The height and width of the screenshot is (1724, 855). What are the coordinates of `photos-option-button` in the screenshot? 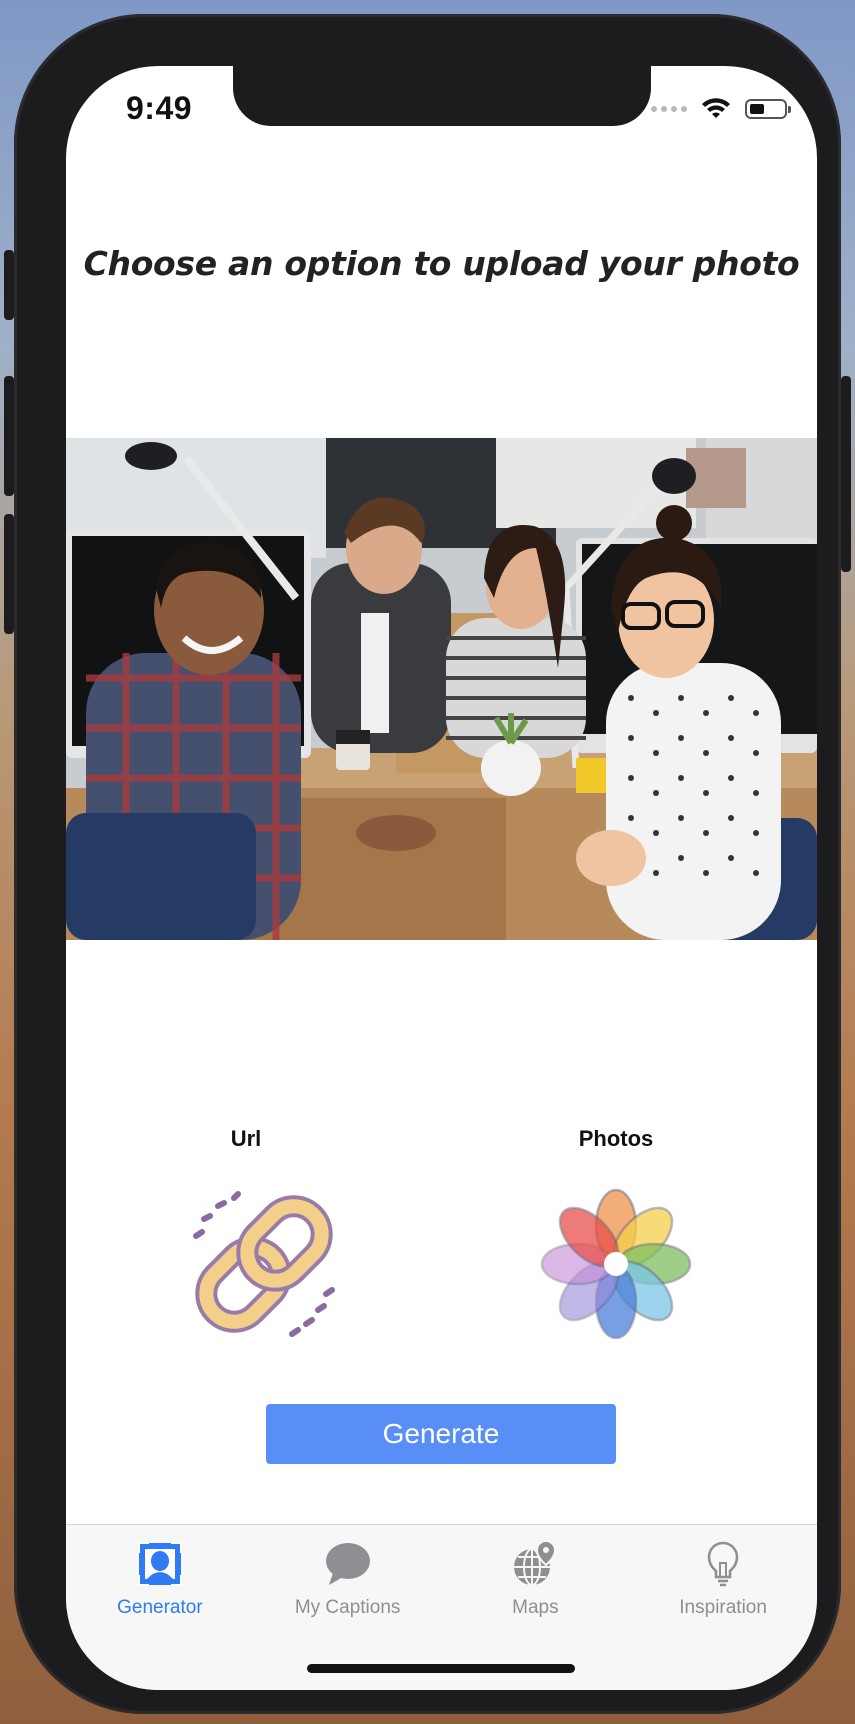 It's located at (616, 1264).